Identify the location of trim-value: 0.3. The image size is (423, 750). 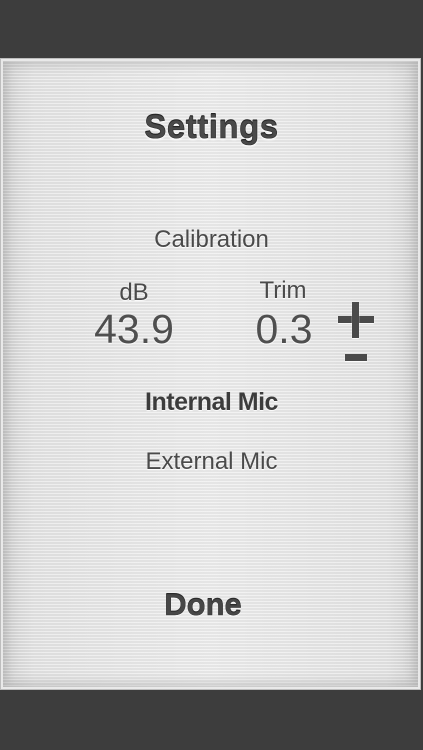
(284, 329).